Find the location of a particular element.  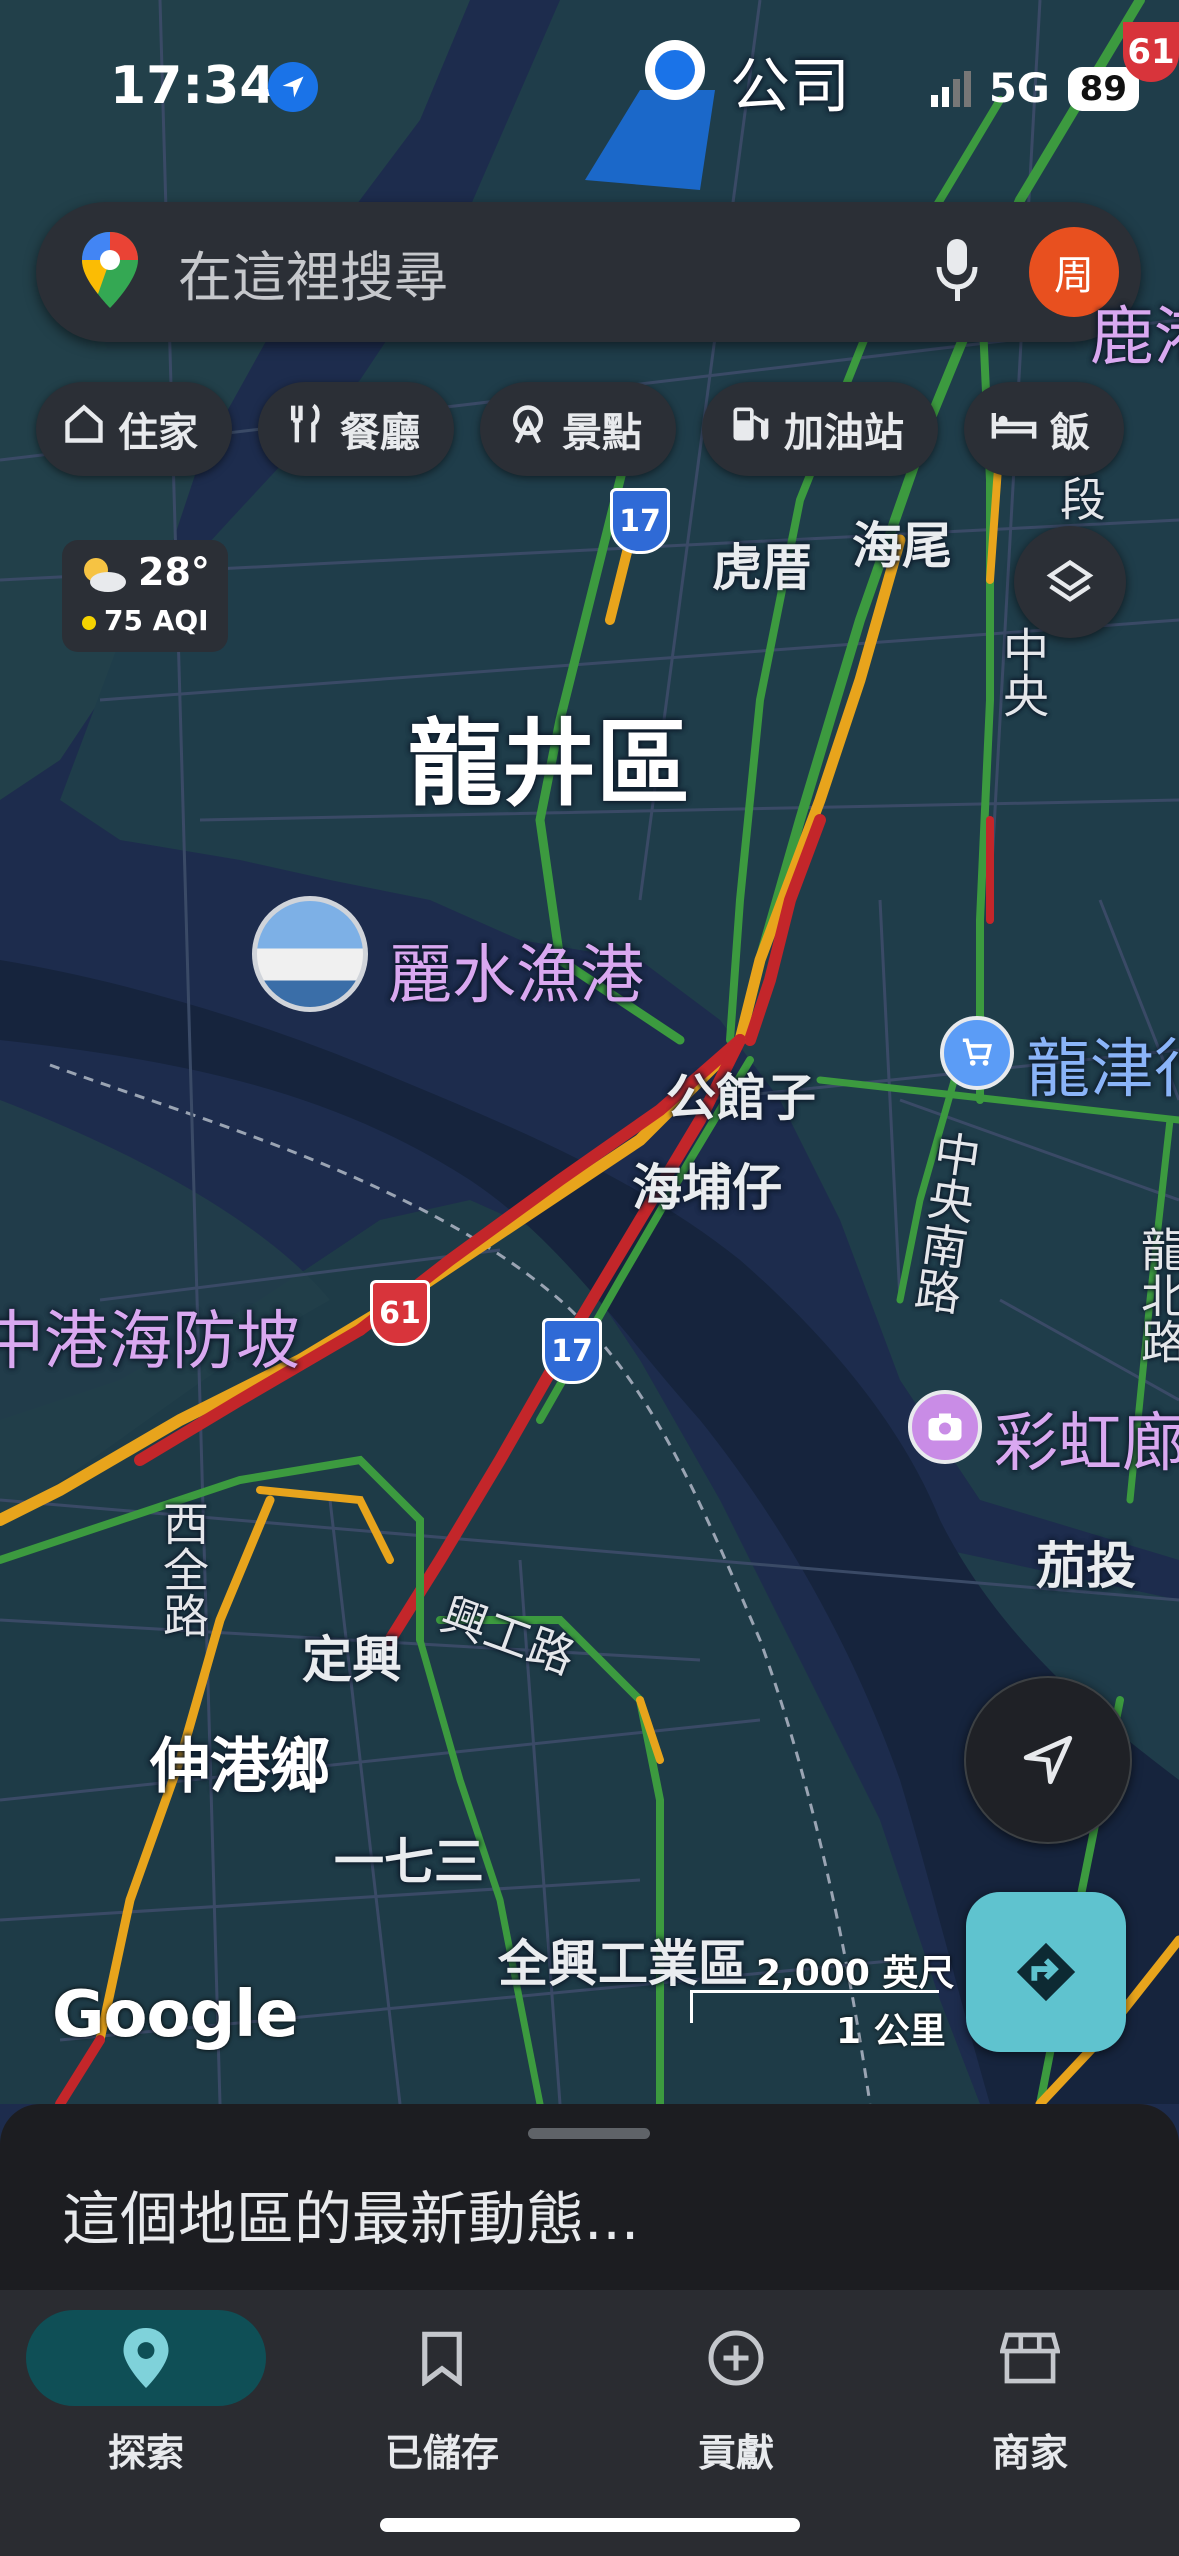

current-location-dot is located at coordinates (675, 70).